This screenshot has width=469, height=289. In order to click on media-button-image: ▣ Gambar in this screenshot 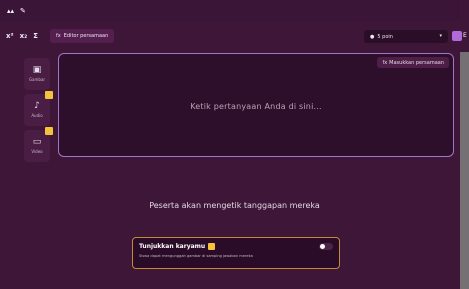, I will do `click(37, 74)`.